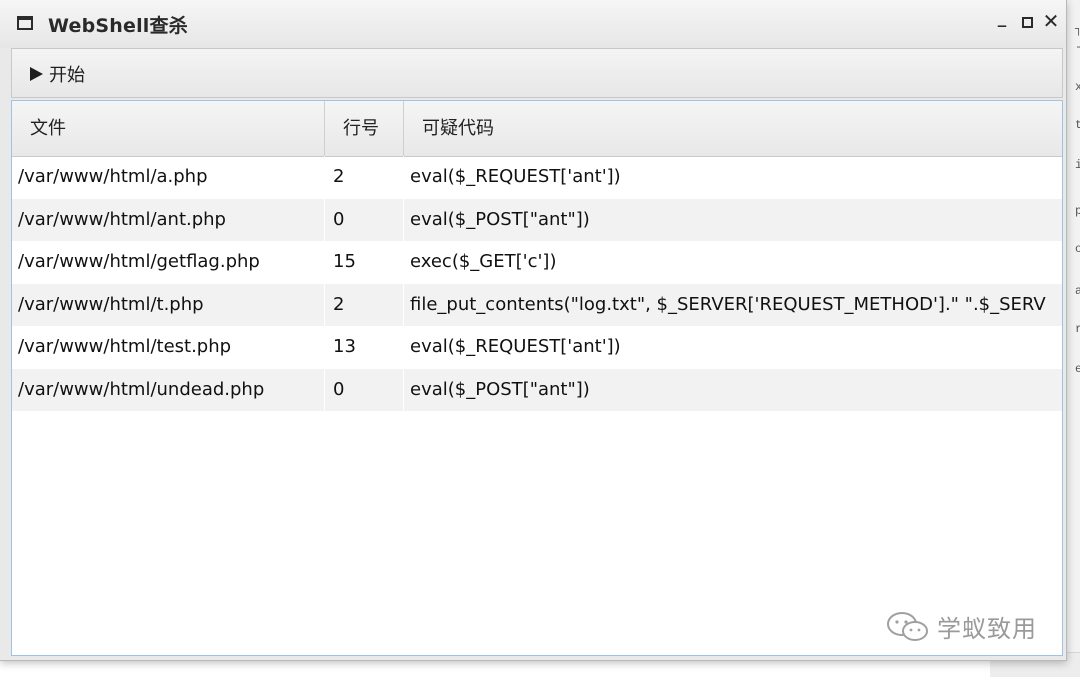  I want to click on maximize-button, so click(1027, 23).